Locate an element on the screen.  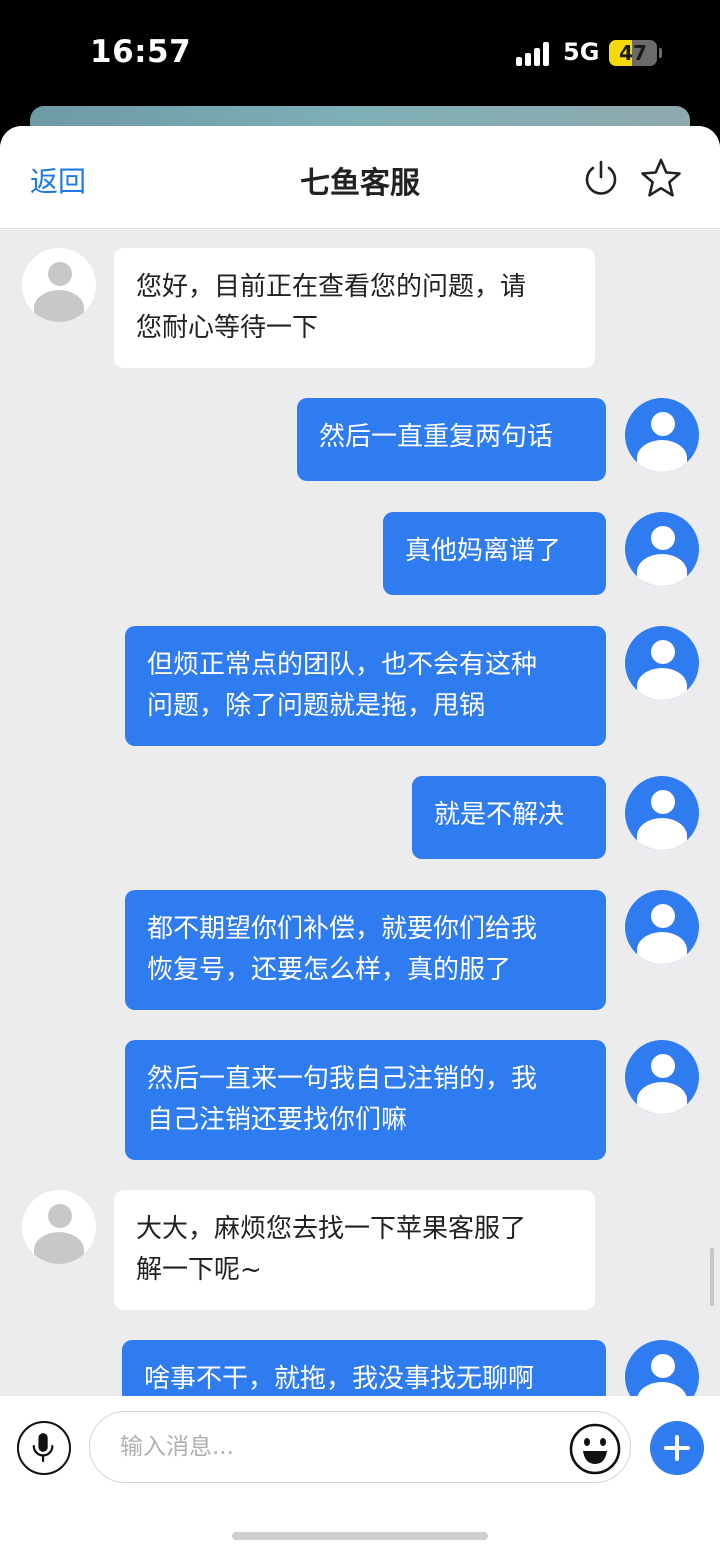
battery-level: 47 is located at coordinates (633, 53).